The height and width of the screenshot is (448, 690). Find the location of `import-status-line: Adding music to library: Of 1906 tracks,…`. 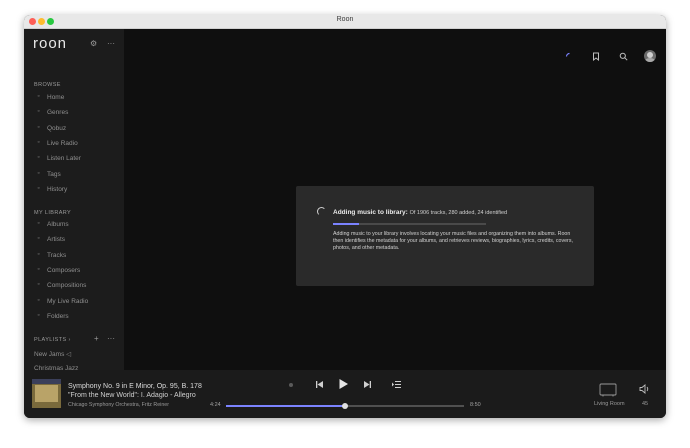

import-status-line: Adding music to library: Of 1906 tracks,… is located at coordinates (420, 212).